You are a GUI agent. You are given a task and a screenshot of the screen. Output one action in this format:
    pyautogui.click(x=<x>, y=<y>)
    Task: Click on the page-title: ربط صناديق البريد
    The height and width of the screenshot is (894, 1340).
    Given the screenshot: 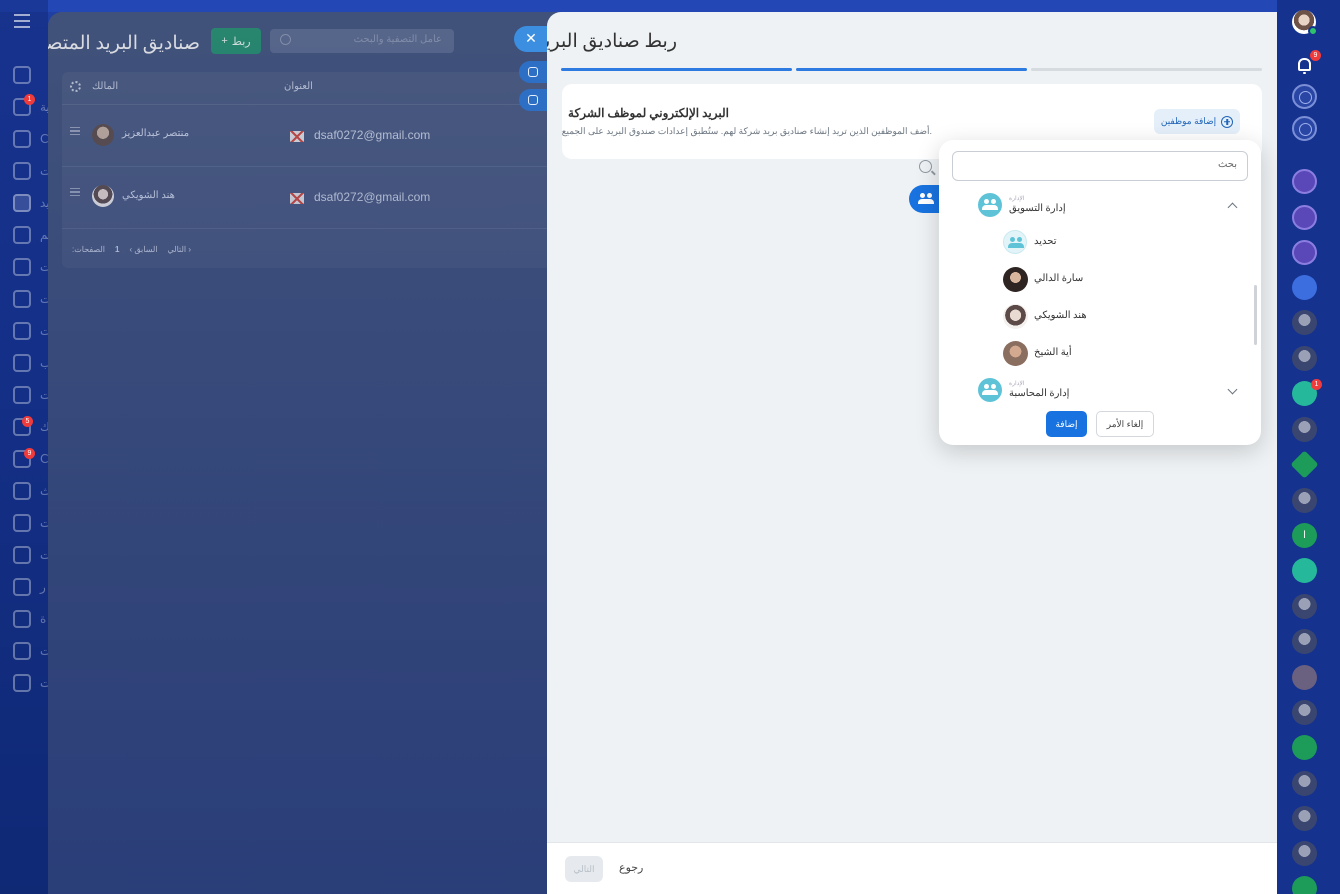 What is the action you would take?
    pyautogui.click(x=612, y=41)
    